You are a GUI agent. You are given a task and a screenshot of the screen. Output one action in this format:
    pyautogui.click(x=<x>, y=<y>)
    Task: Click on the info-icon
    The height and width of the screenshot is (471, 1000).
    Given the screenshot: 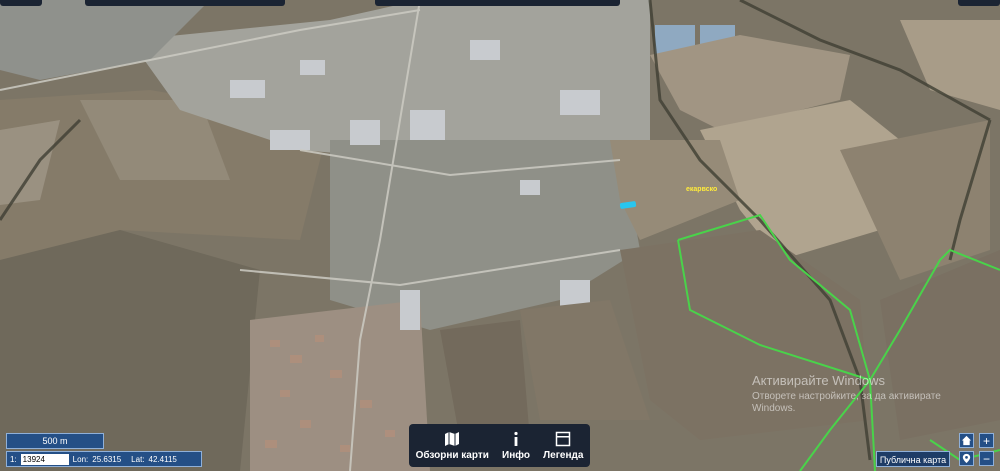 What is the action you would take?
    pyautogui.click(x=516, y=438)
    